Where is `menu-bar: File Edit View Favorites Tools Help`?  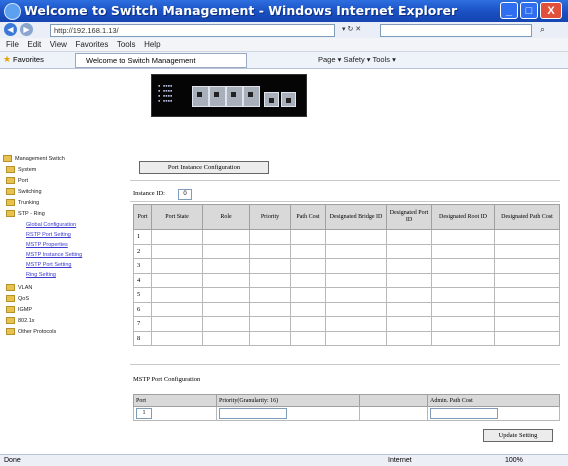 menu-bar: File Edit View Favorites Tools Help is located at coordinates (284, 45).